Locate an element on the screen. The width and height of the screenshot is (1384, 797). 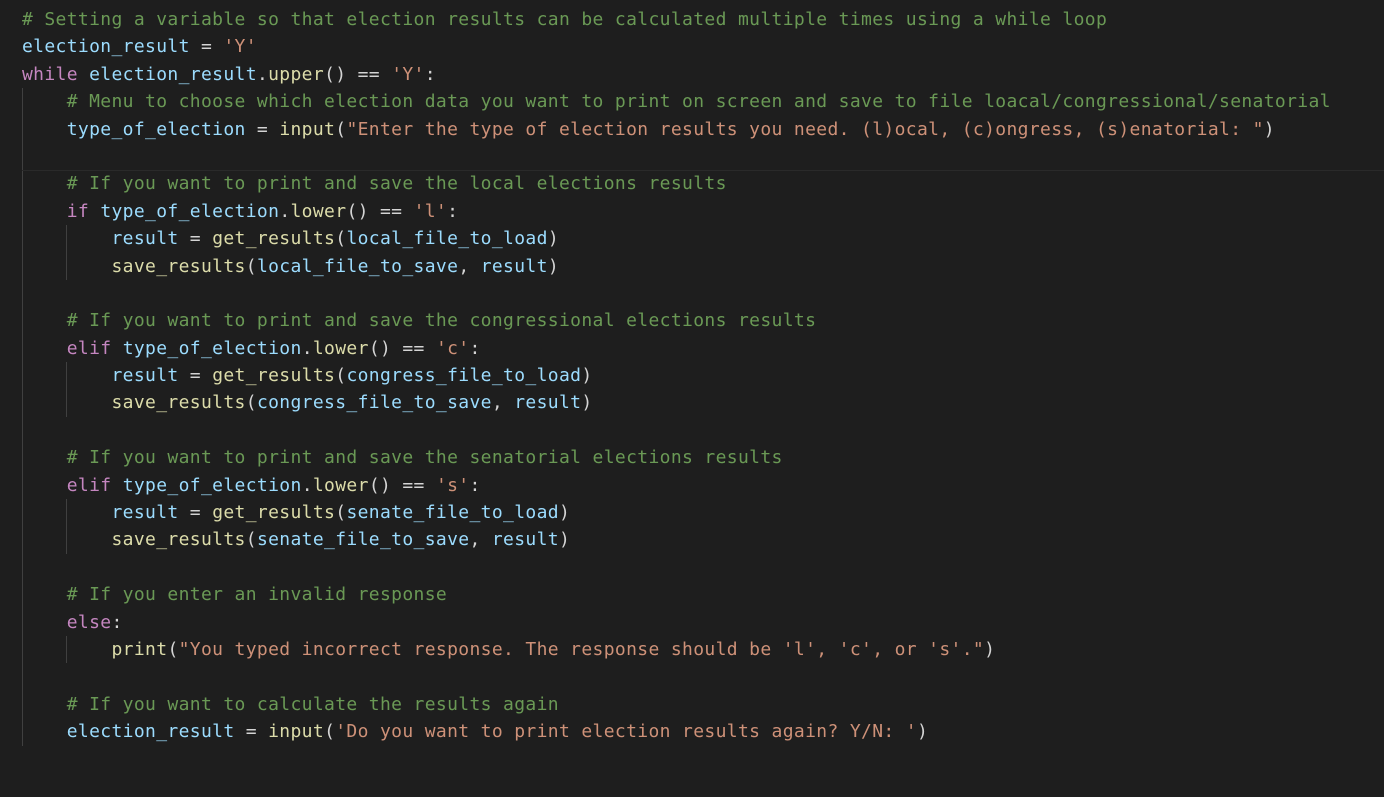
code-line: while election_result.upper() == 'Y': is located at coordinates (692, 74).